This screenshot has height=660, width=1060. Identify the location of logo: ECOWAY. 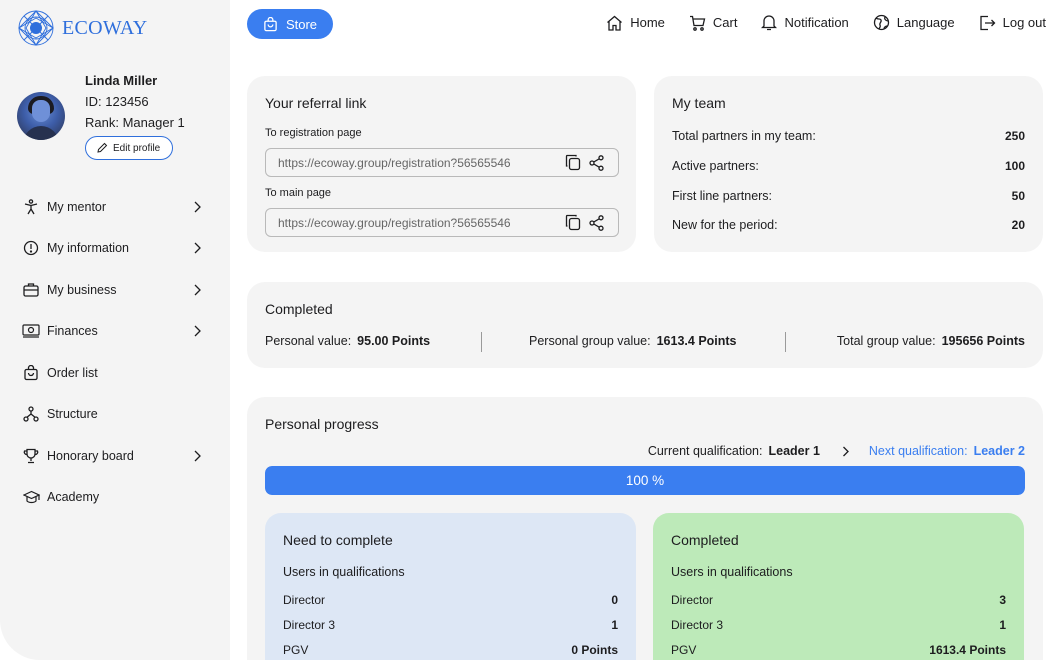
(82, 28).